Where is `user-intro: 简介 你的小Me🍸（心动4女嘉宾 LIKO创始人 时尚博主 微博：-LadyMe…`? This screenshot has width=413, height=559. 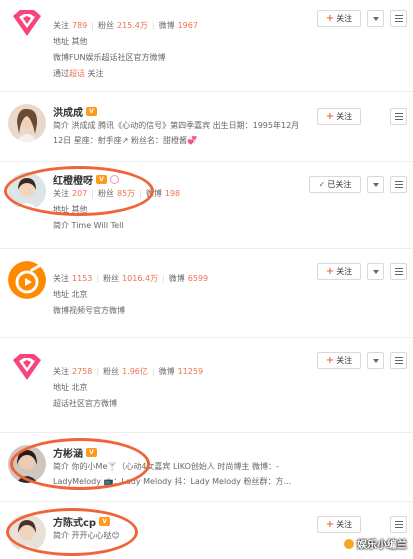
user-intro: 简介 你的小Me🍸（心动4女嘉宾 LIKO创始人 时尚博主 微博：-LadyMe… is located at coordinates (172, 474).